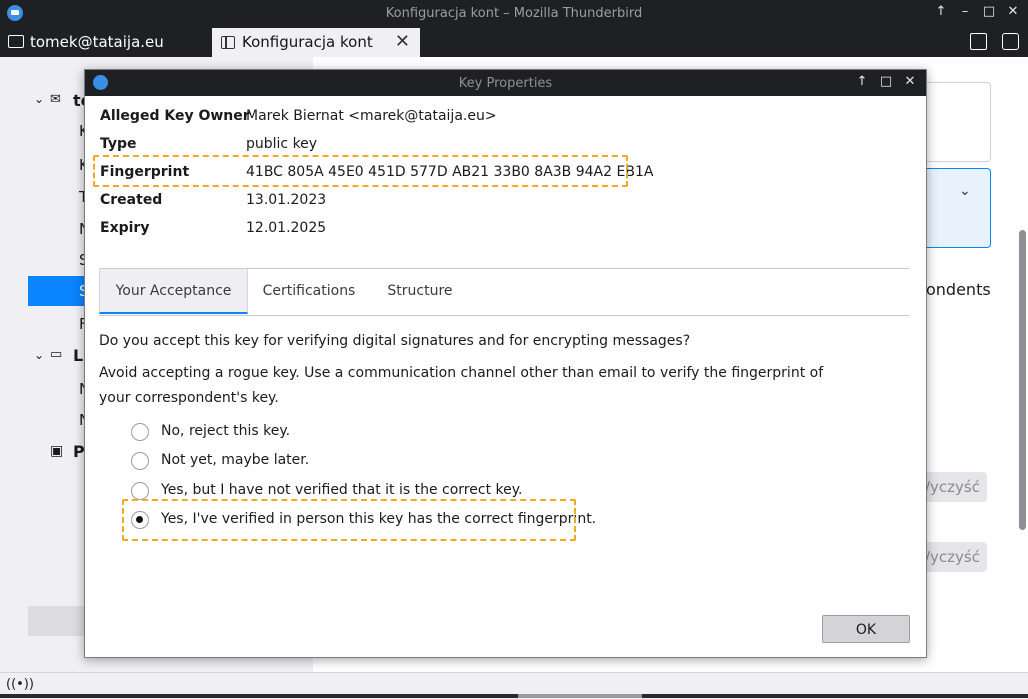 The width and height of the screenshot is (1028, 699). I want to click on property-expiry-key: Expiry, so click(125, 228).